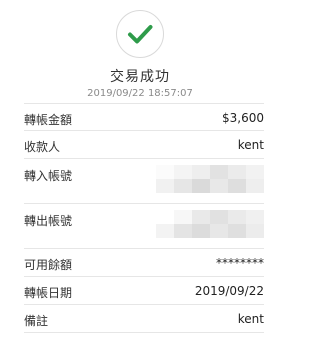 The height and width of the screenshot is (341, 320). Describe the element at coordinates (210, 179) in the screenshot. I see `to-account-redacted-value` at that location.